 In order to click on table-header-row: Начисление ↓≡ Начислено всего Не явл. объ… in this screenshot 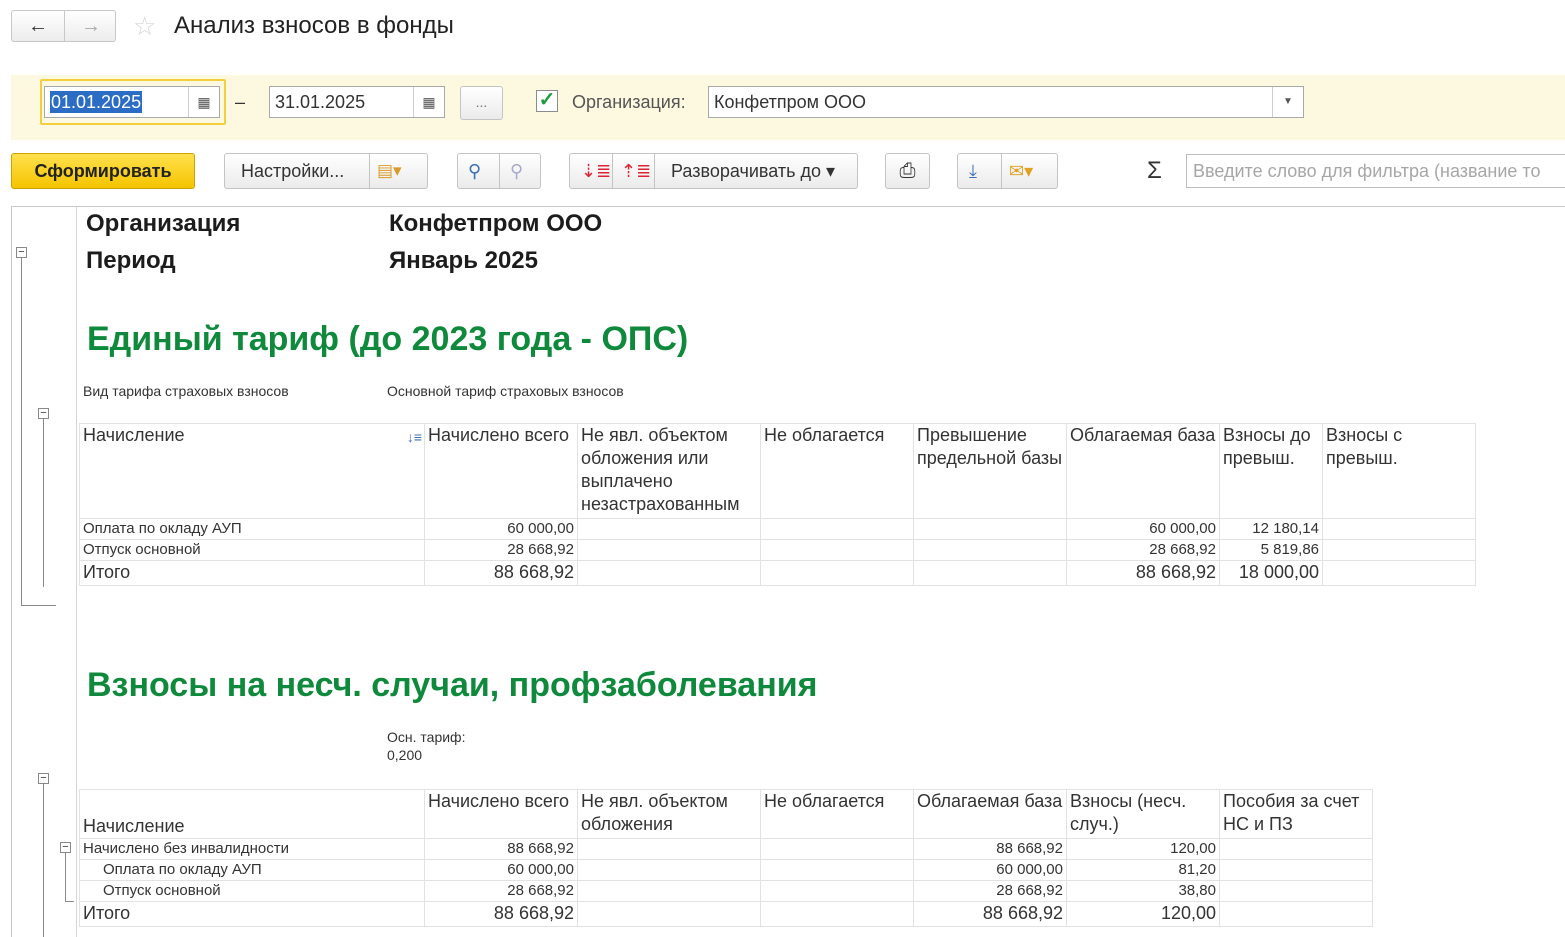, I will do `click(777, 471)`.